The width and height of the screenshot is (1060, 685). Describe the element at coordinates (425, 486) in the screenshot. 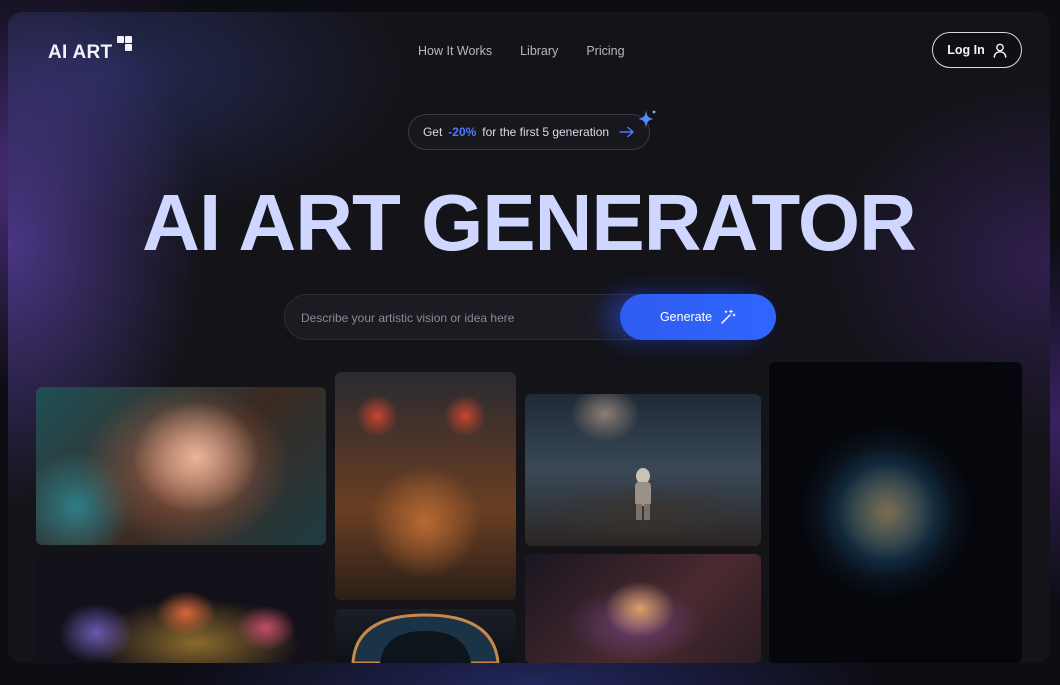

I see `gallery-image-cat` at that location.